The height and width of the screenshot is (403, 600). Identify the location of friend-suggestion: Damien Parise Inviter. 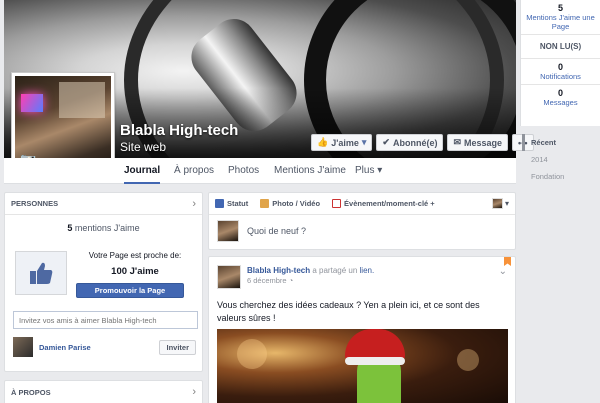
(104, 347).